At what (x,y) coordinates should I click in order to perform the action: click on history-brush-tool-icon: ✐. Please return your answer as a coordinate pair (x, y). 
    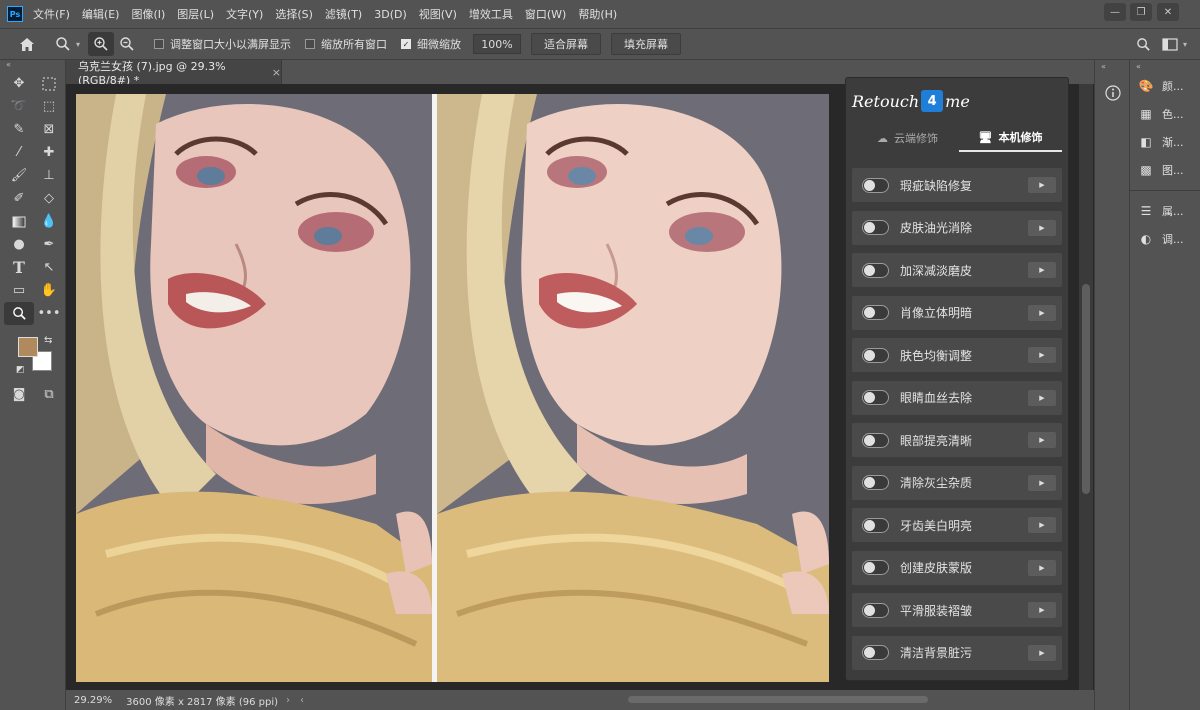
    Looking at the image, I should click on (19, 198).